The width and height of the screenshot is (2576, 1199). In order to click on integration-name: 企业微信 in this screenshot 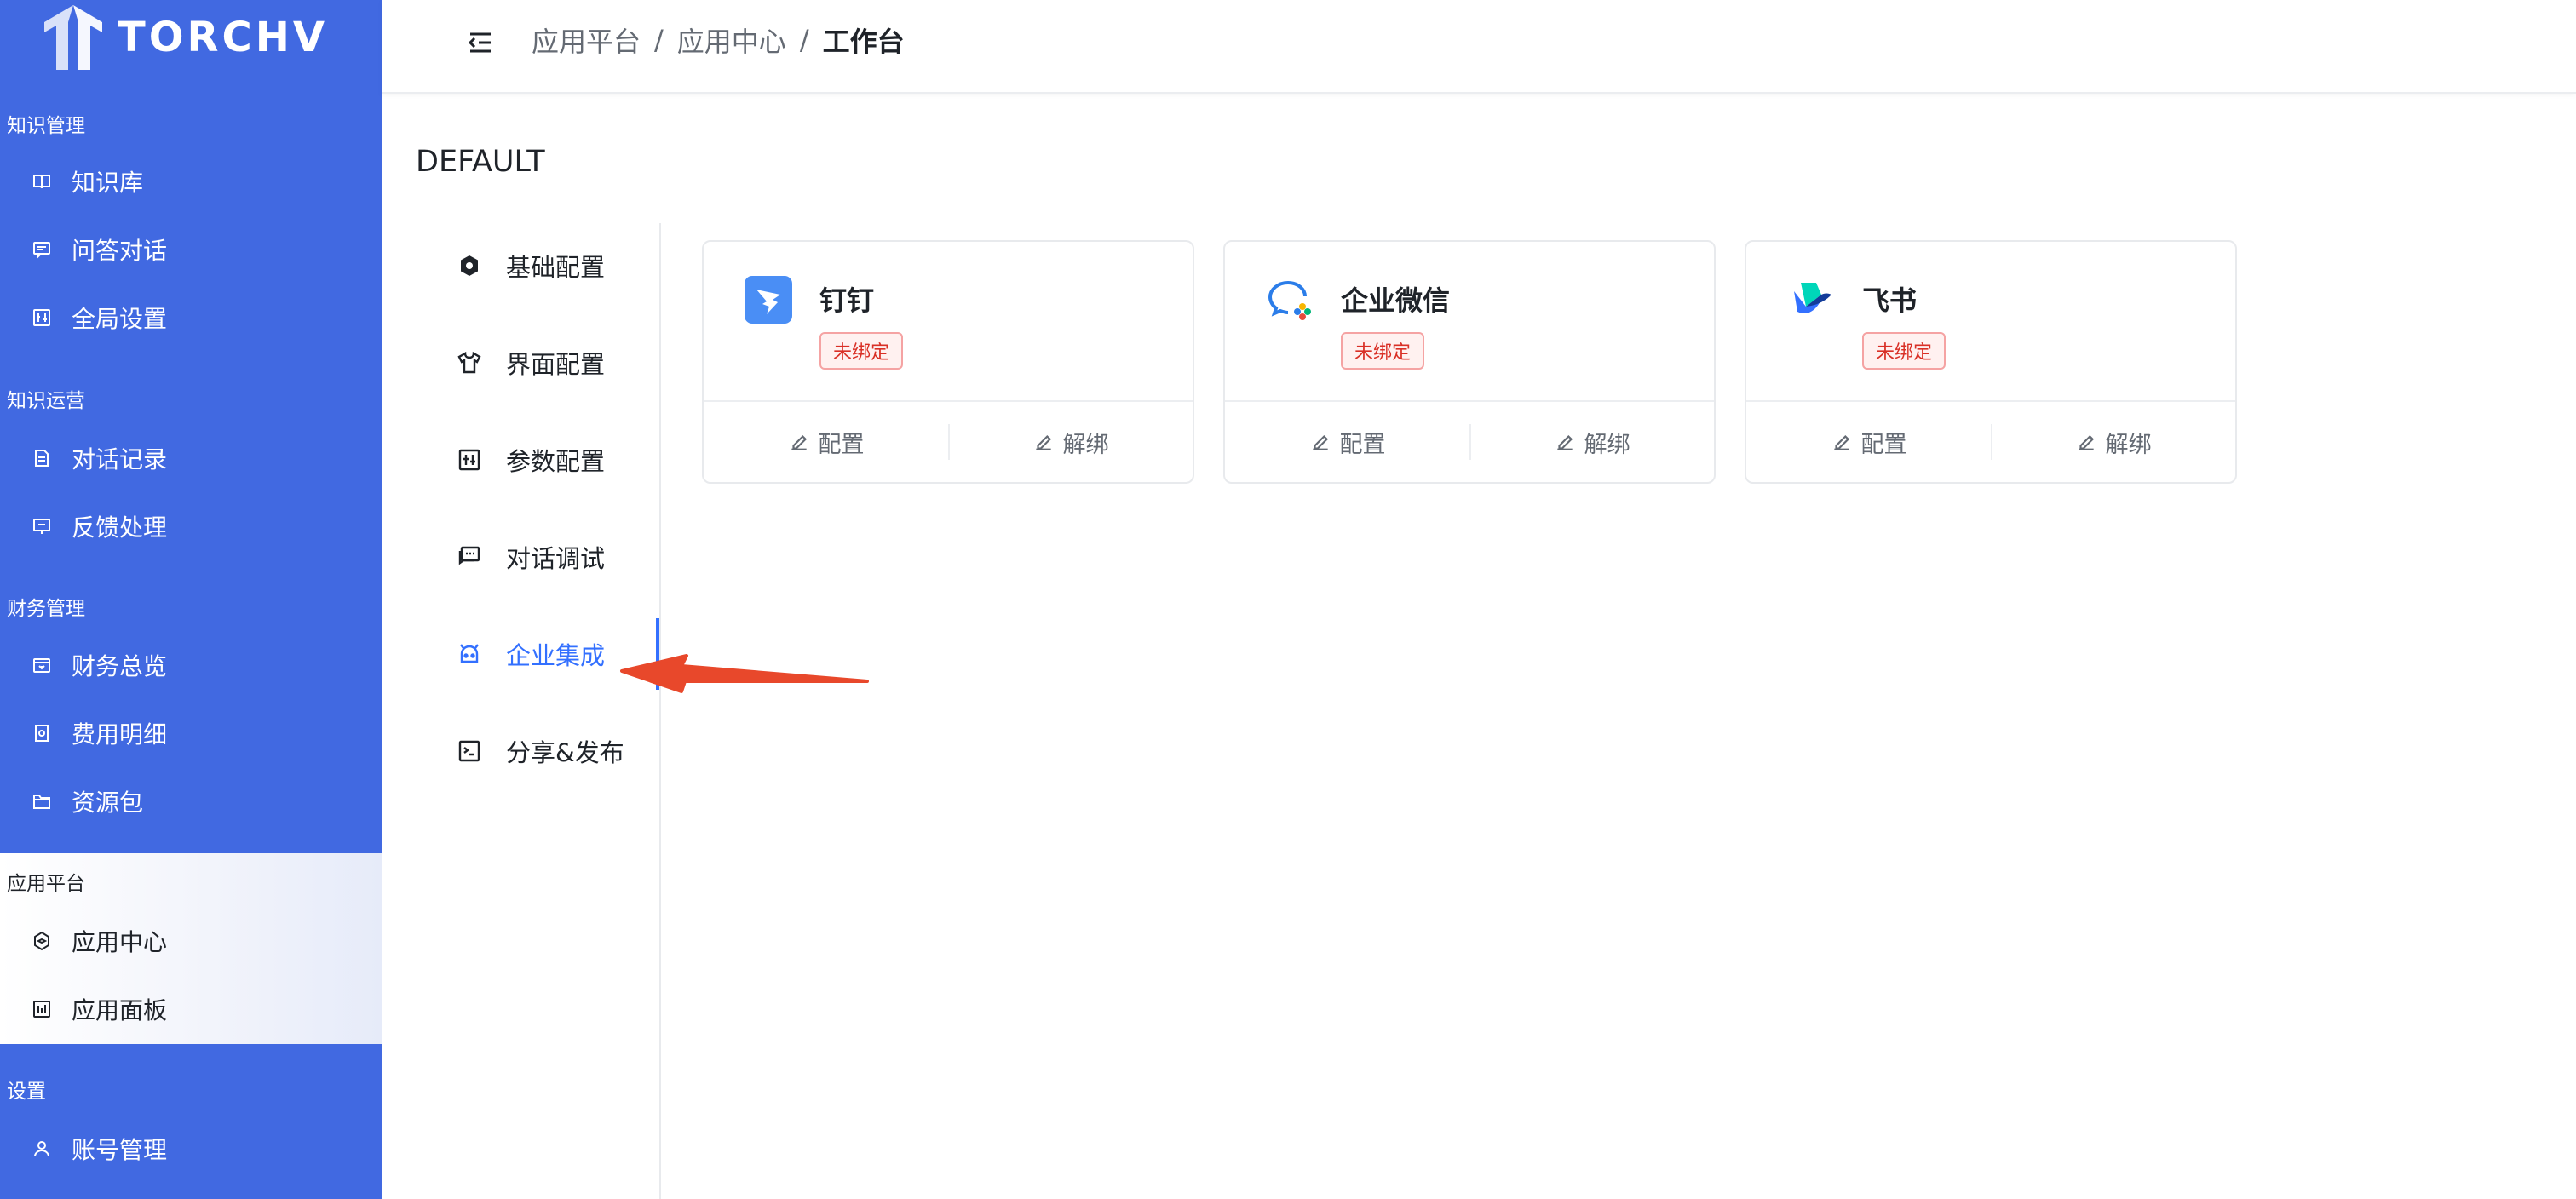, I will do `click(1396, 300)`.